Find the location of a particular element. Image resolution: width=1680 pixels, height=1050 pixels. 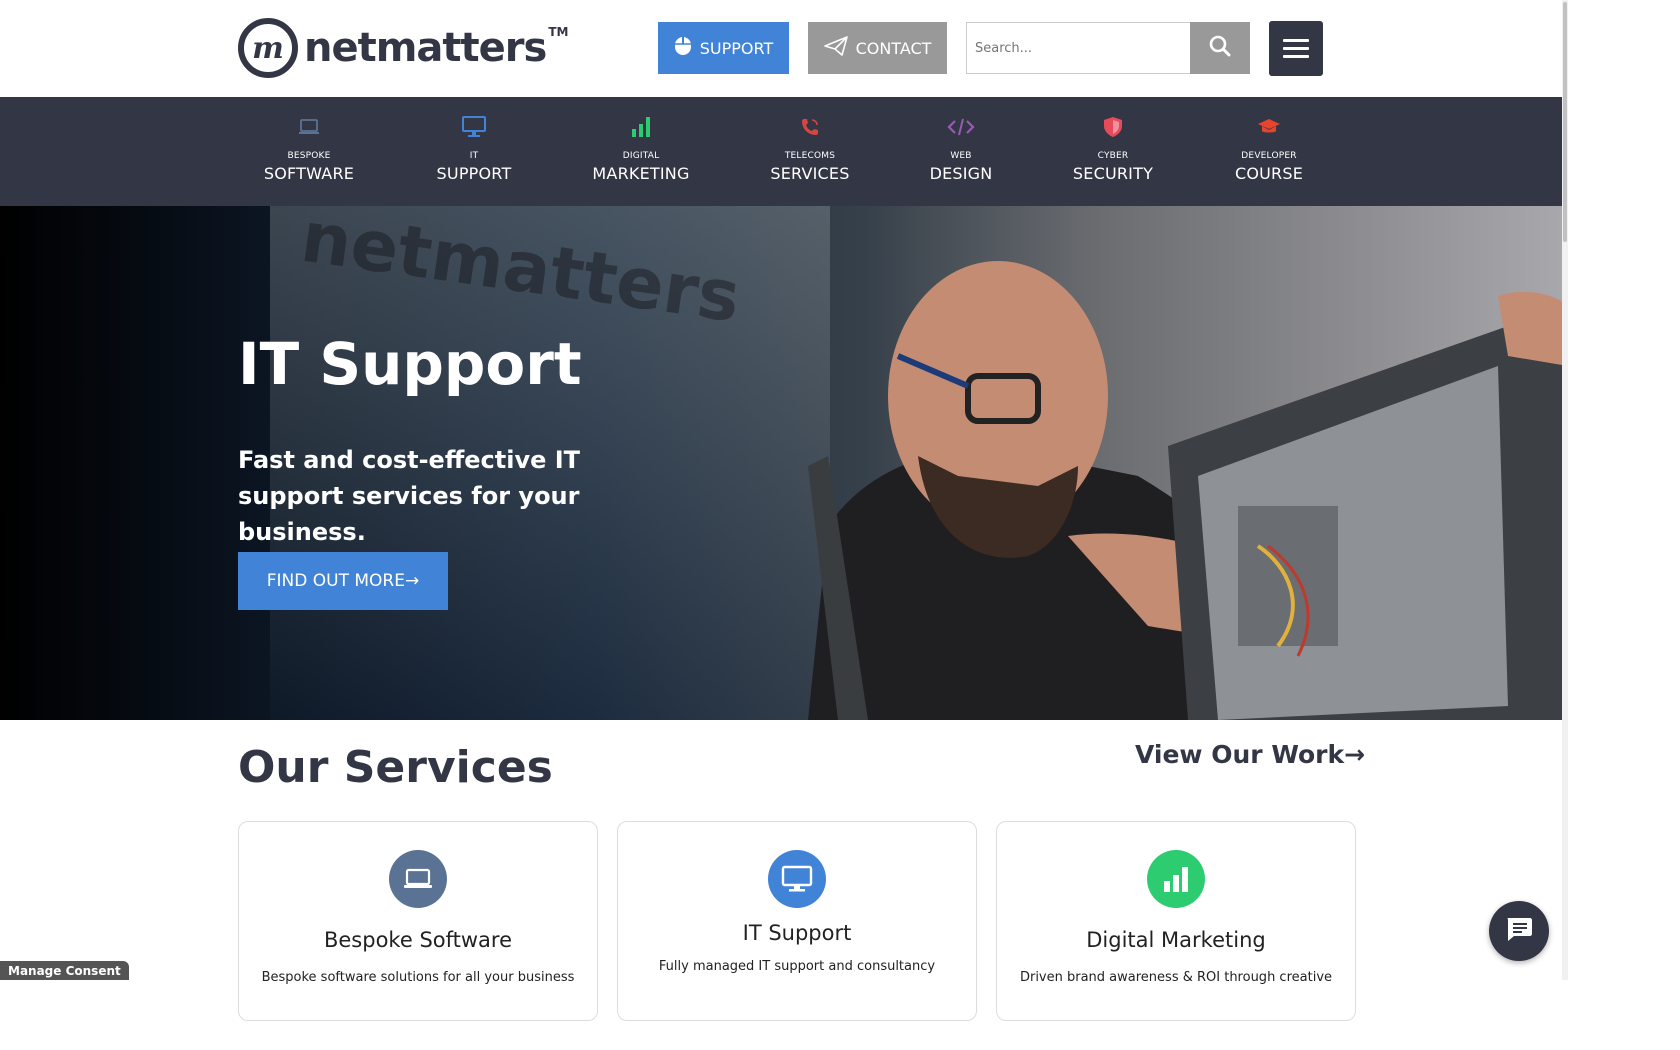

phone-icon is located at coordinates (810, 127).